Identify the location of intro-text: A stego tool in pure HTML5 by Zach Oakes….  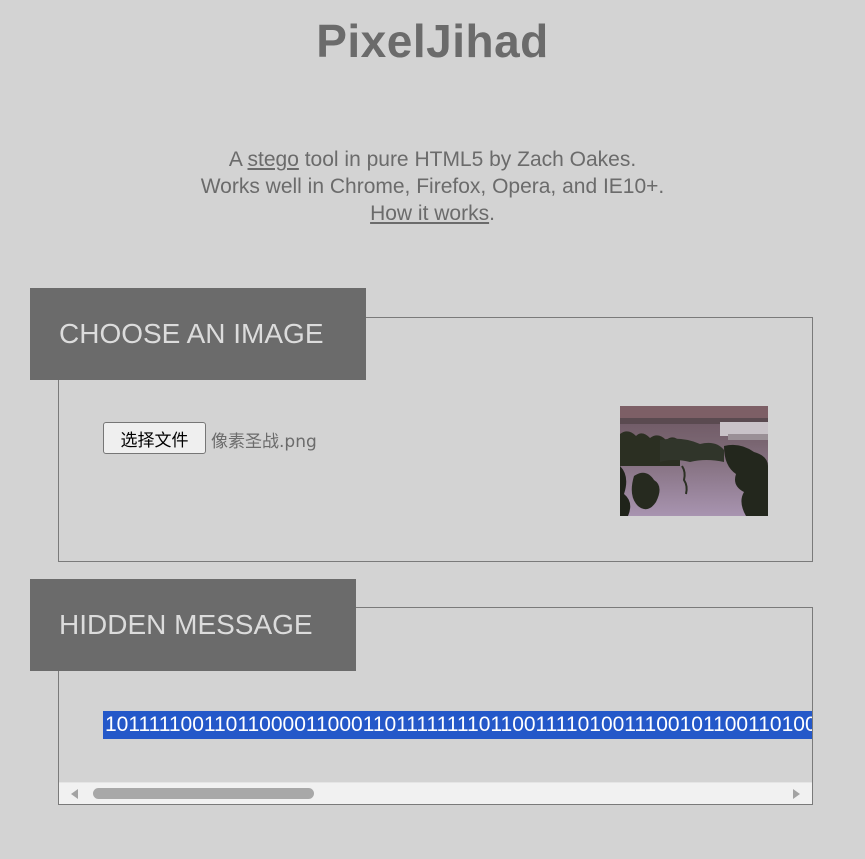
(432, 186).